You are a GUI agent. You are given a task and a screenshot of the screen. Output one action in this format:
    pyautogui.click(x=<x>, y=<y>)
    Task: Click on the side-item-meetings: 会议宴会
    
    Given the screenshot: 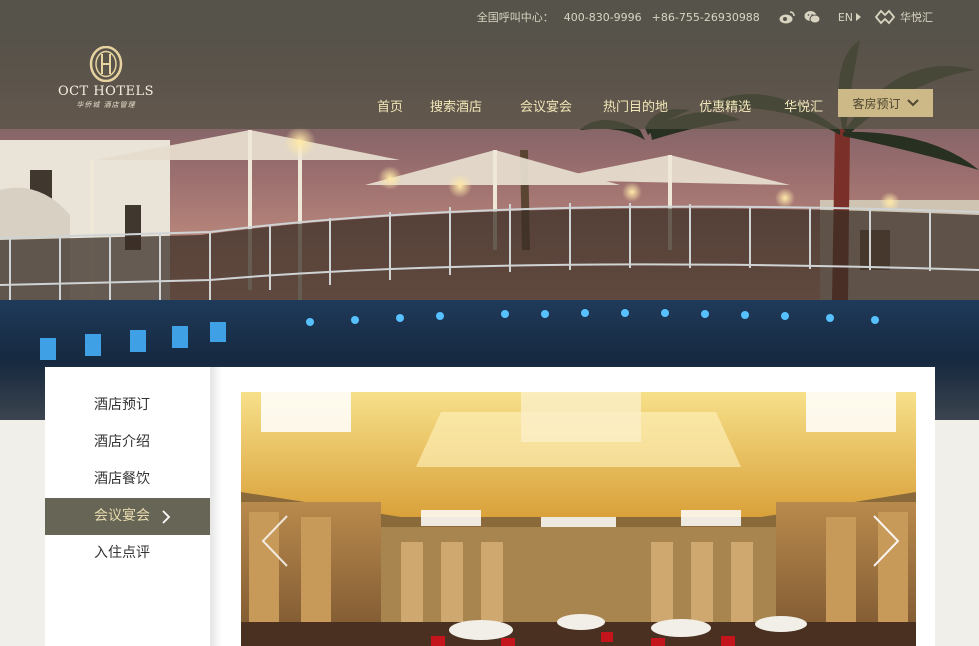 What is the action you would take?
    pyautogui.click(x=127, y=516)
    